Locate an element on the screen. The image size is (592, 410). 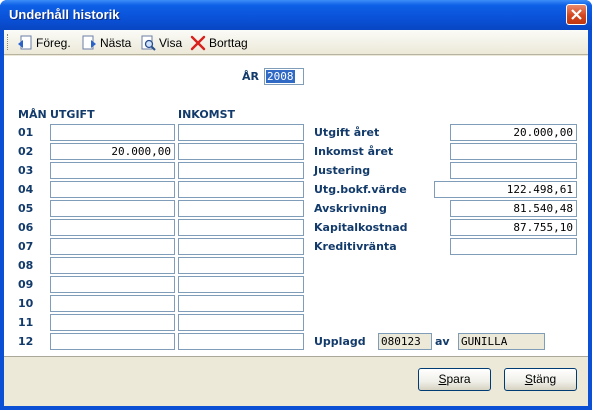
toolbar: Föreg. Nästa Visa Borttag is located at coordinates (296, 42).